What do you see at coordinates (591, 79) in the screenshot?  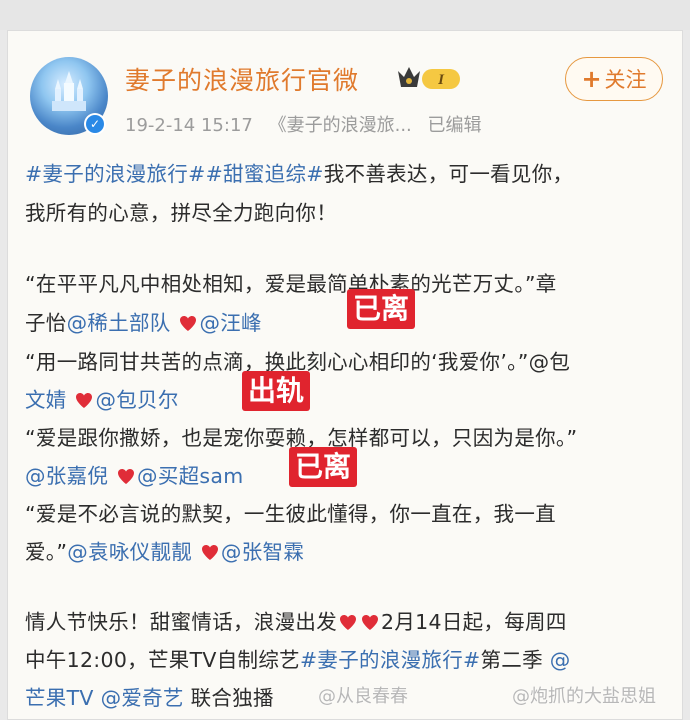 I see `plus-icon: +` at bounding box center [591, 79].